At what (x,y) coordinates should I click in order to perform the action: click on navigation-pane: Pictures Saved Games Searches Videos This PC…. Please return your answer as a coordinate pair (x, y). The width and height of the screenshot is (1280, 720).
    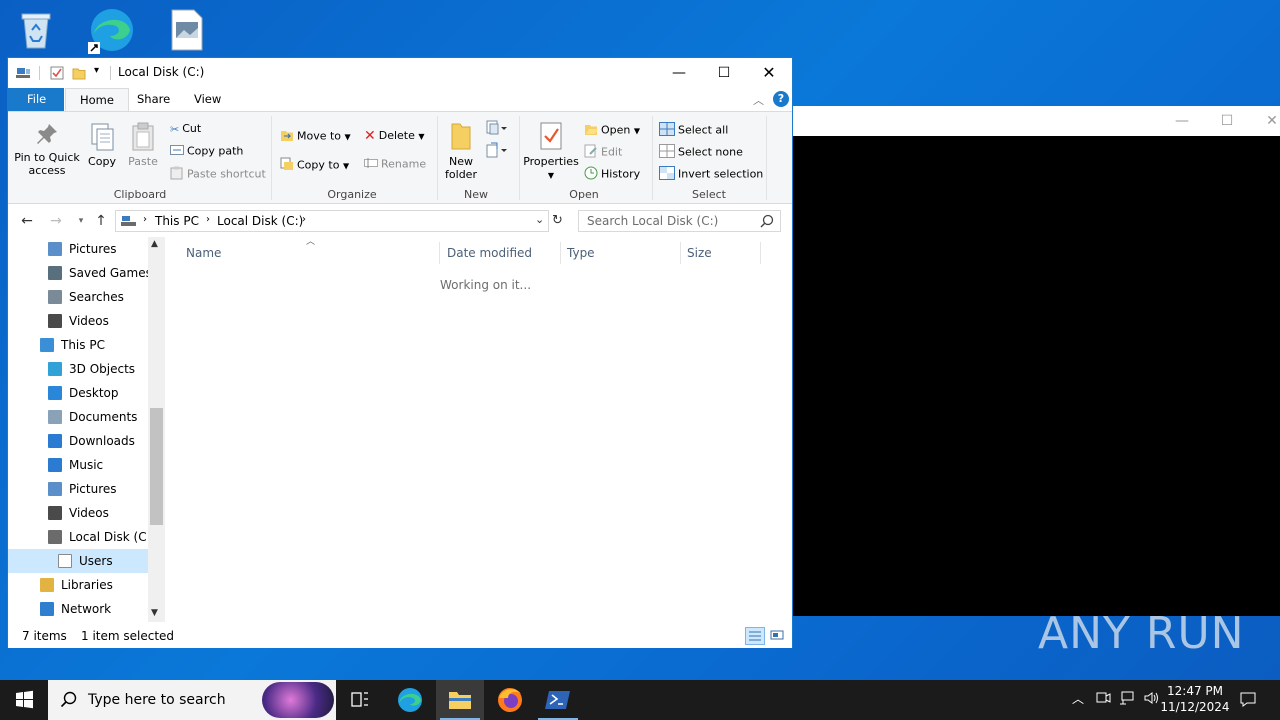
    Looking at the image, I should click on (86, 429).